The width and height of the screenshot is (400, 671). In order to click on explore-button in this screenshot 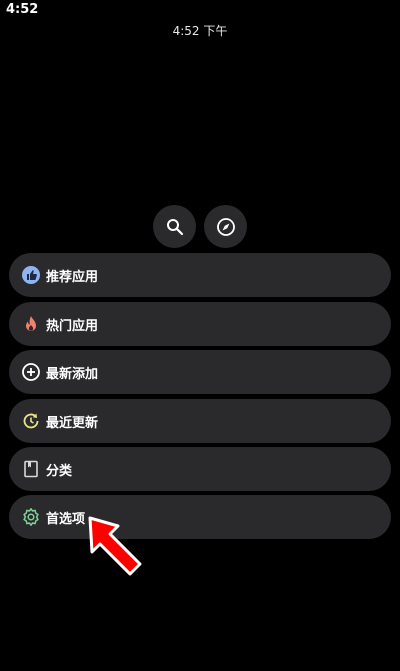, I will do `click(225, 226)`.